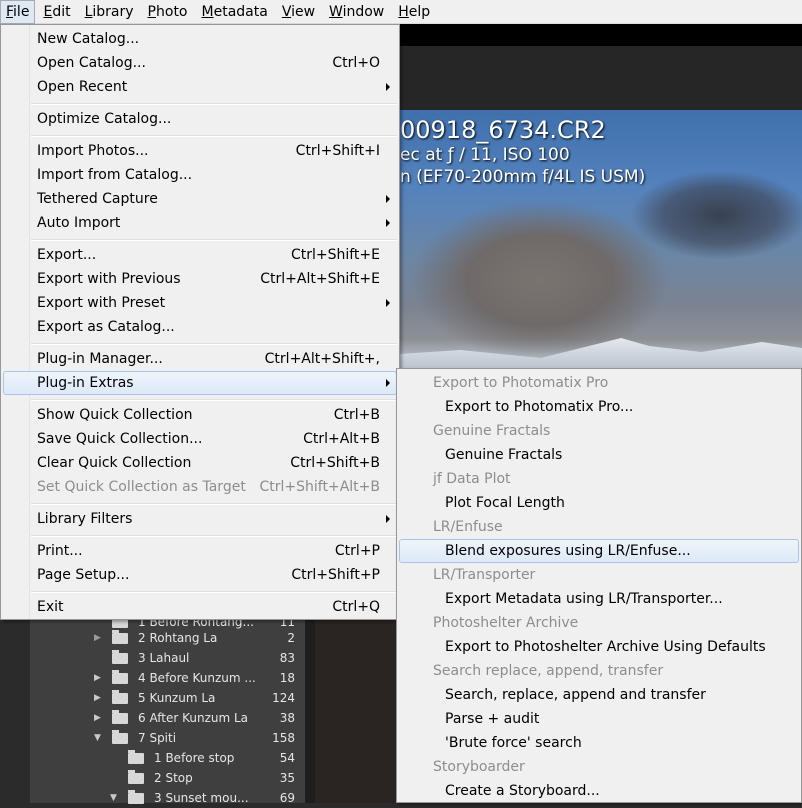 Image resolution: width=802 pixels, height=808 pixels. What do you see at coordinates (200, 223) in the screenshot?
I see `menu-item-auto-import: Auto Import` at bounding box center [200, 223].